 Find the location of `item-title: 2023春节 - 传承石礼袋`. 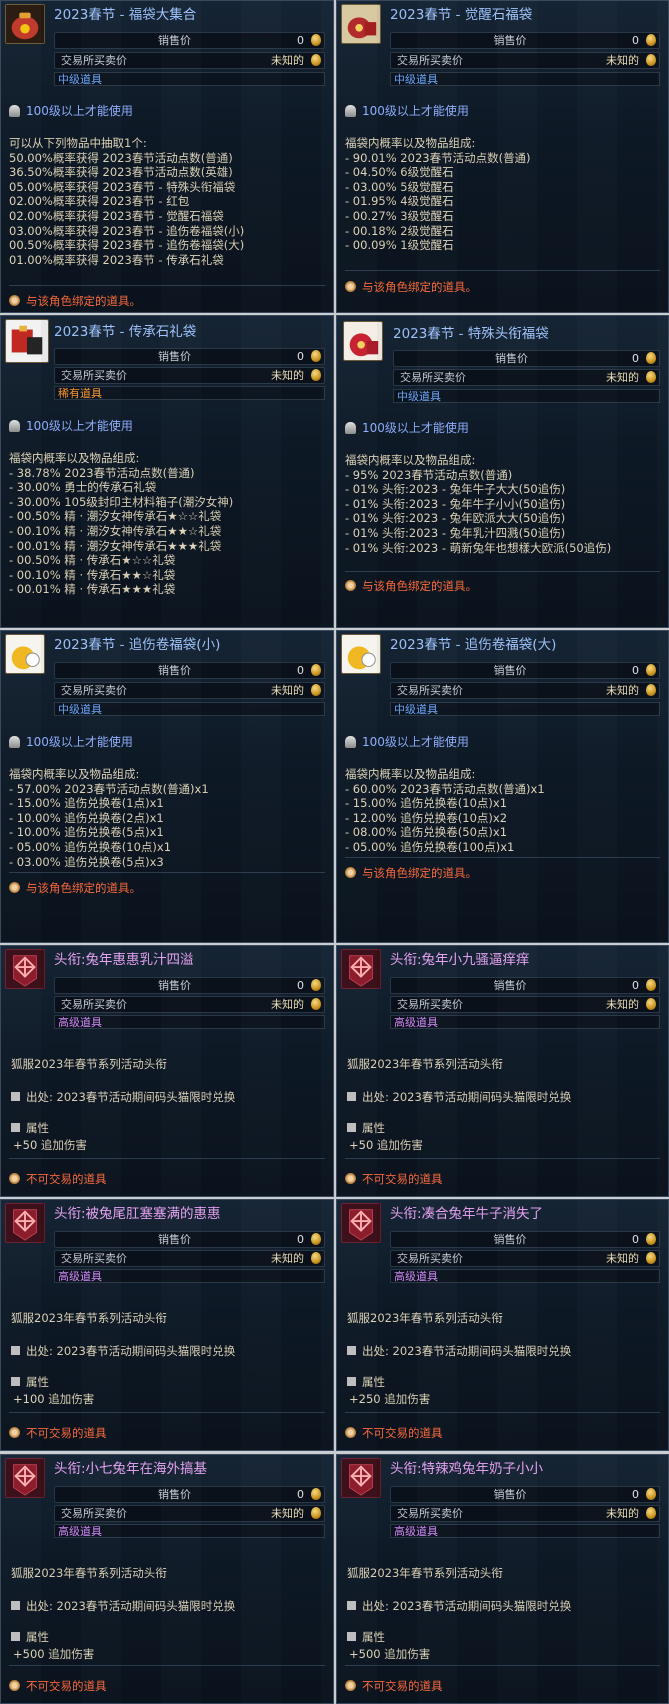

item-title: 2023春节 - 传承石礼袋 is located at coordinates (125, 332).